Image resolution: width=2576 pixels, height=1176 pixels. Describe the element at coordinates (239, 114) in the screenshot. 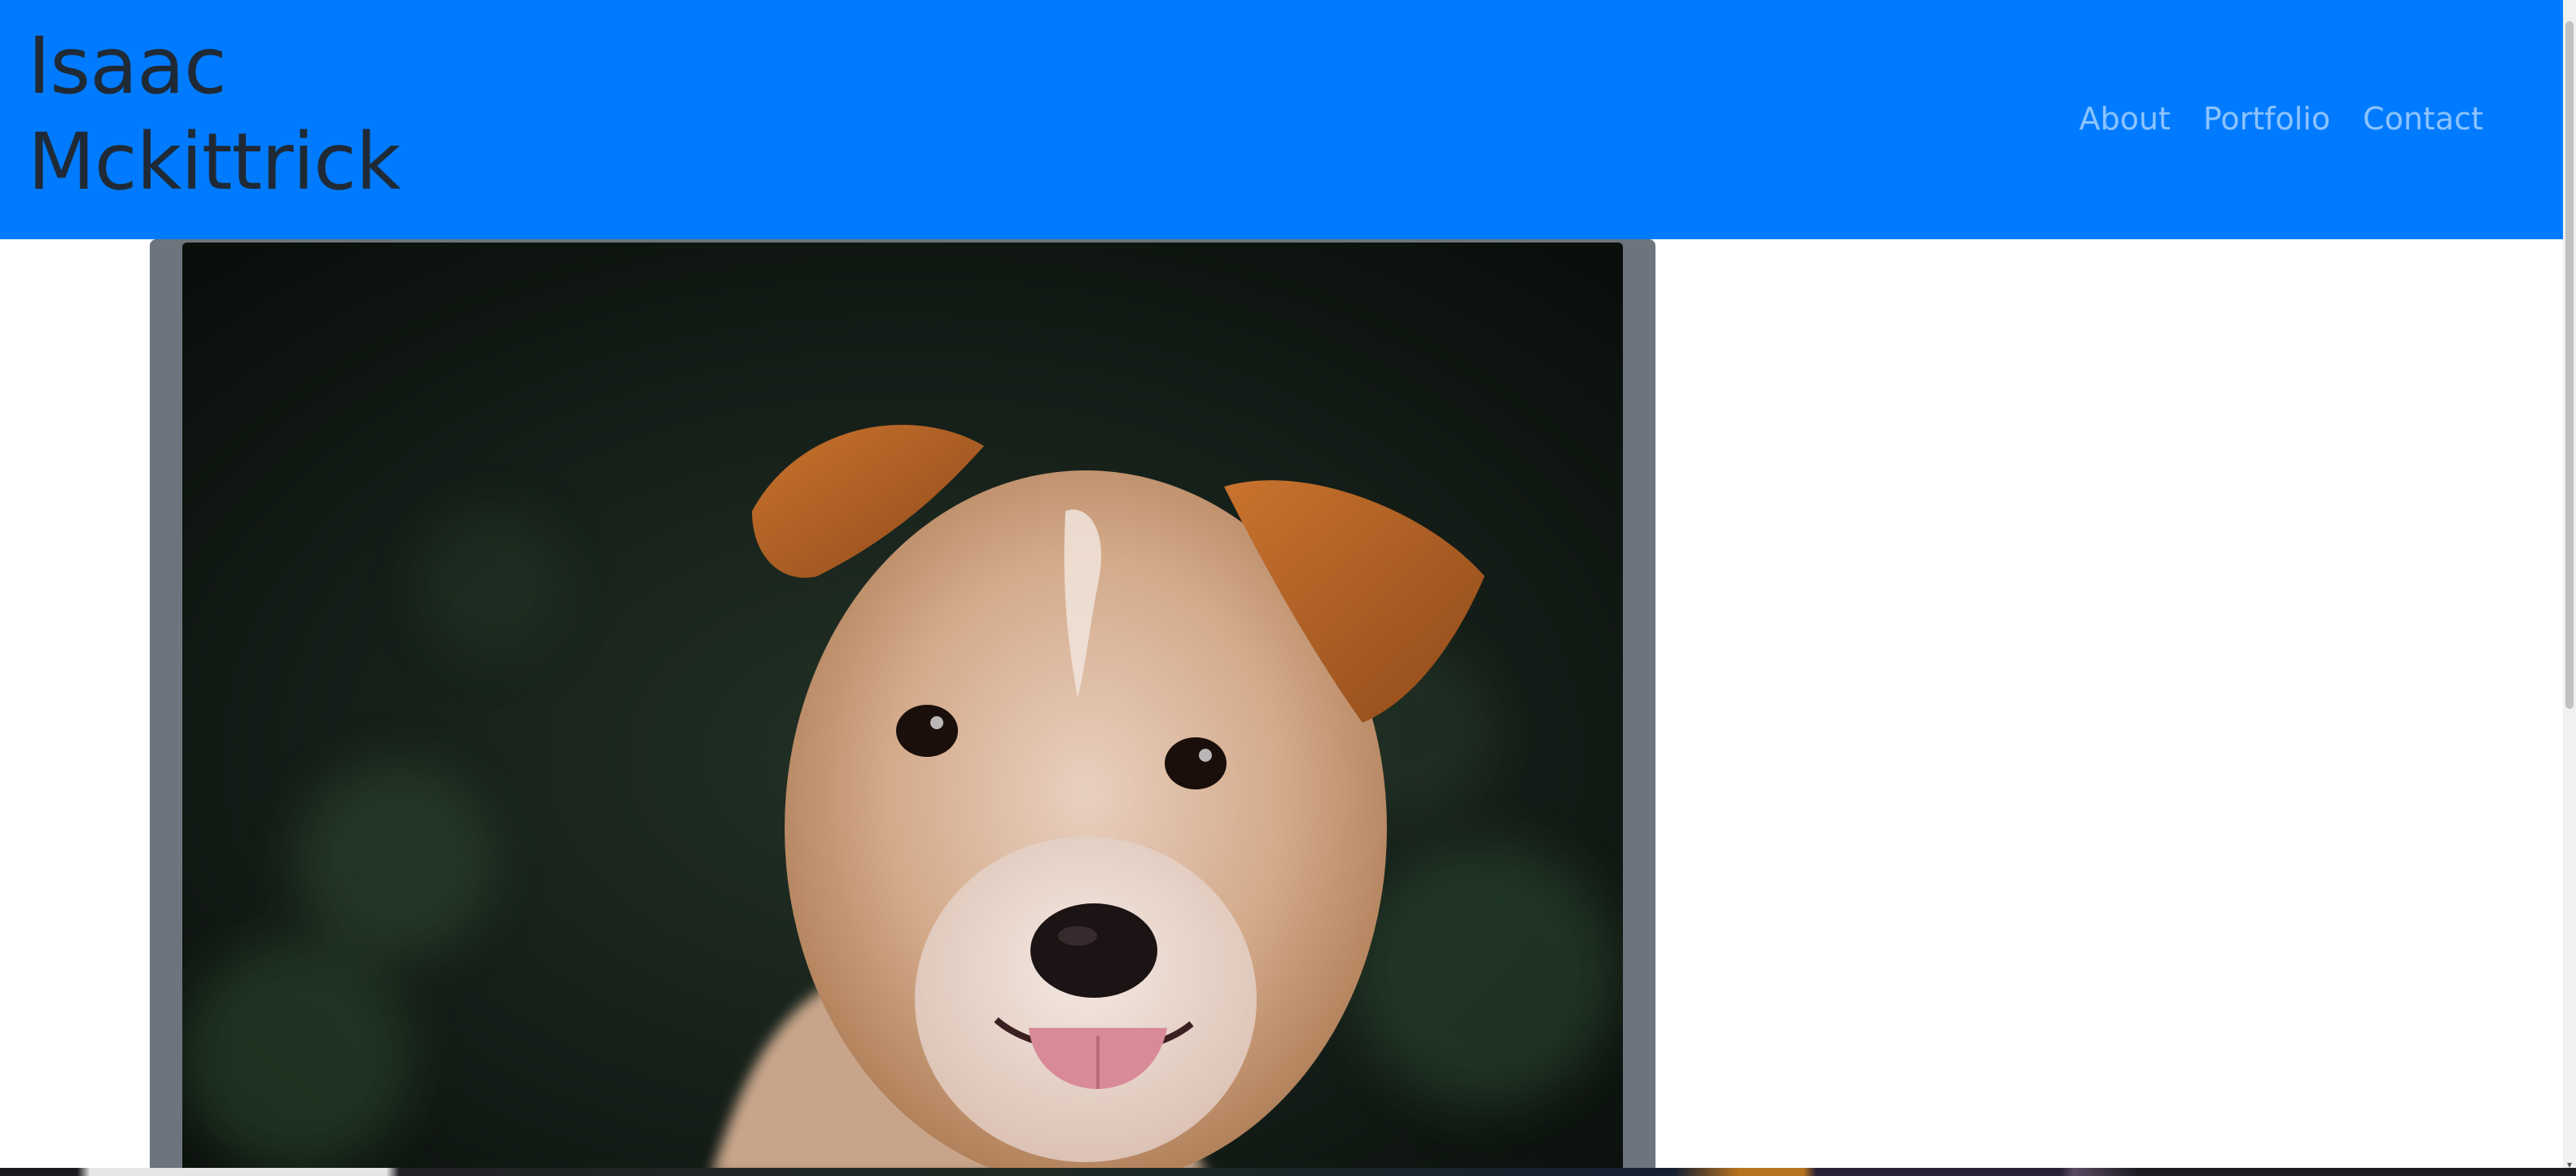

I see `brand-name: Isaac Mckittrick` at that location.